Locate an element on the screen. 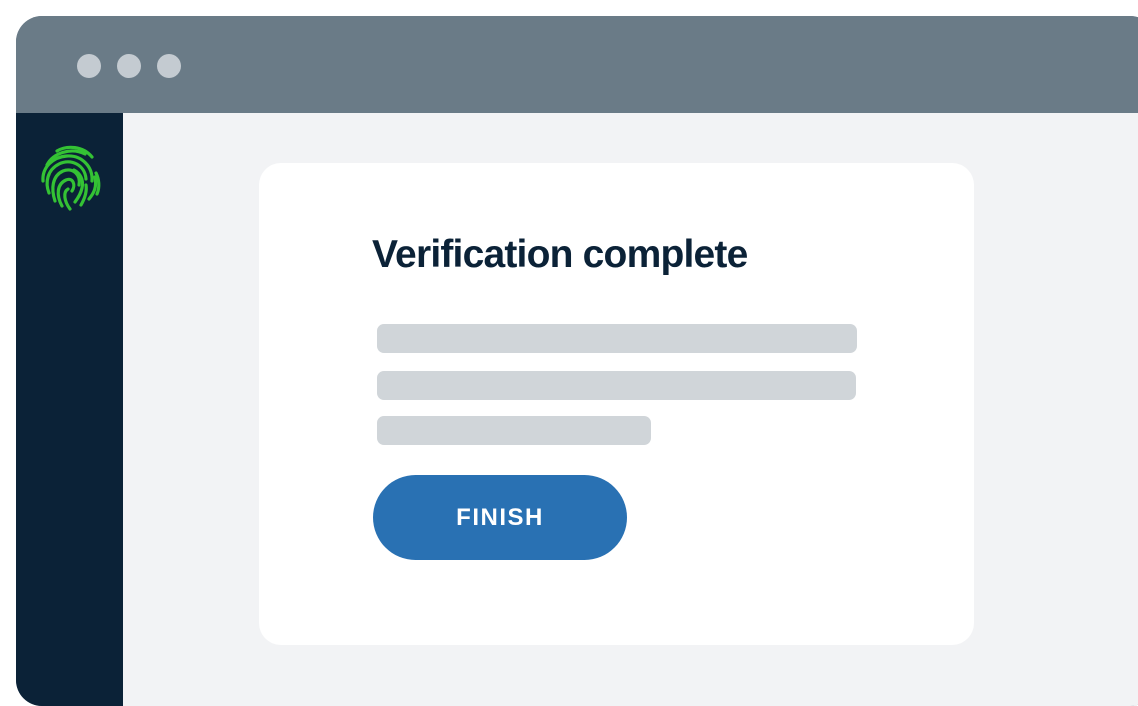 The width and height of the screenshot is (1138, 706). finish-button: FINISH is located at coordinates (500, 517).